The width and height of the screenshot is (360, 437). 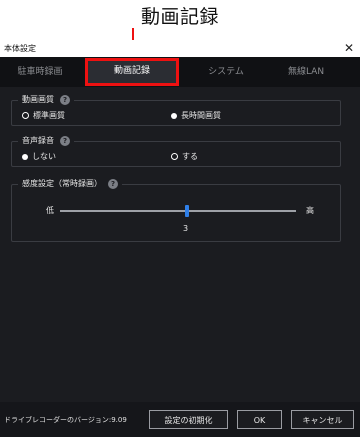 I want to click on cancel-button: キャンセル, so click(x=322, y=419).